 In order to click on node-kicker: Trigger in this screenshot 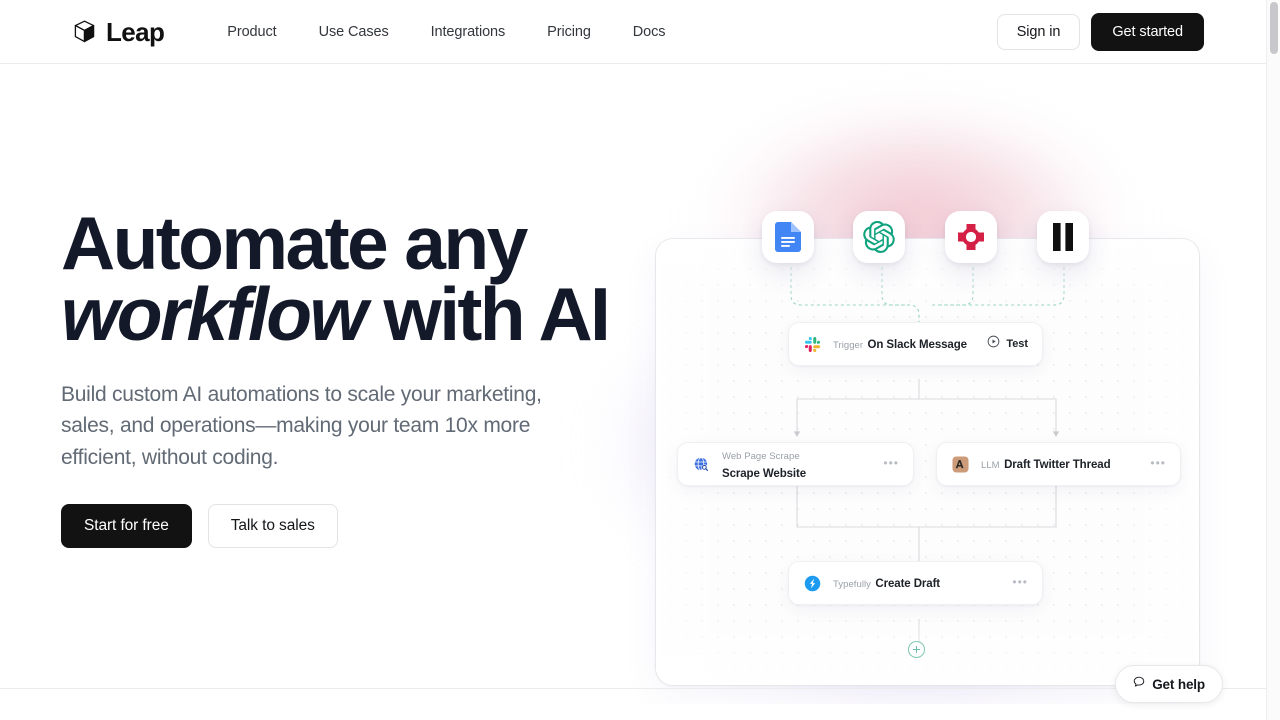, I will do `click(848, 345)`.